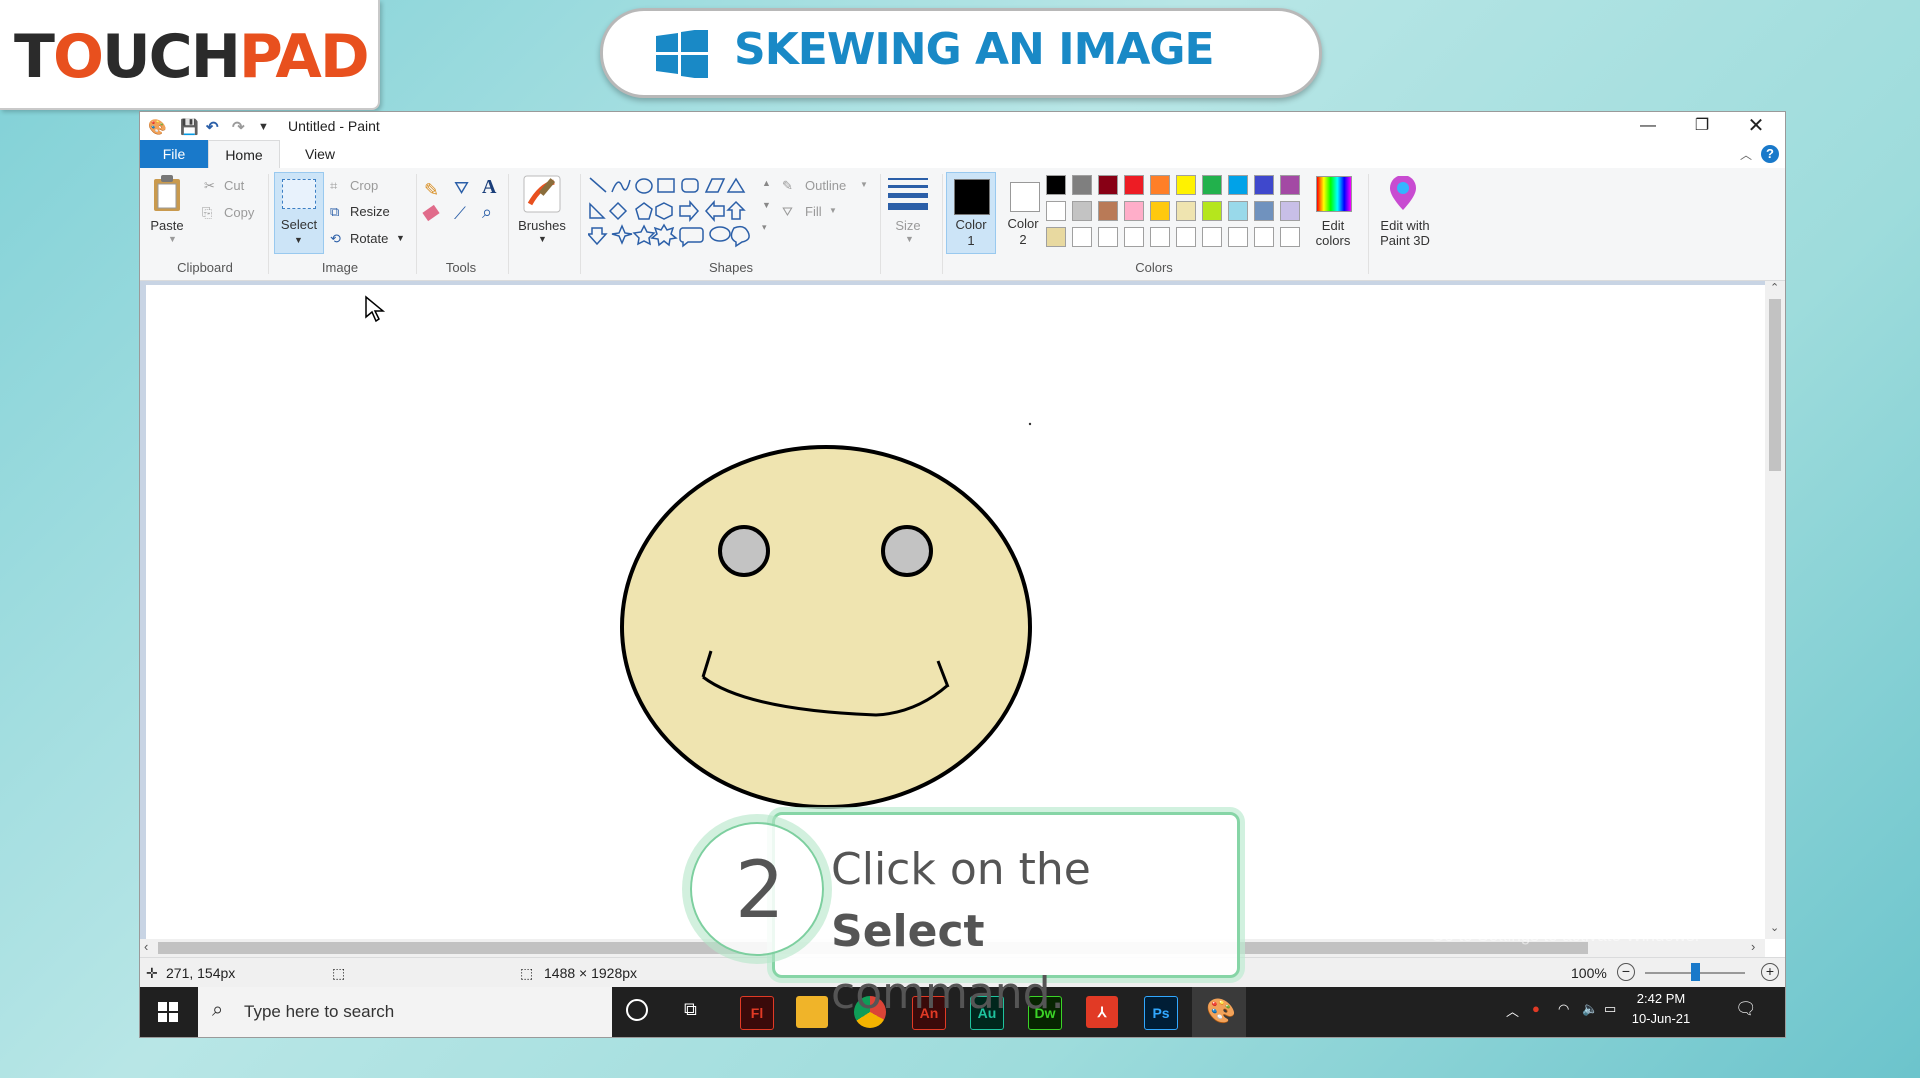  Describe the element at coordinates (1753, 946) in the screenshot. I see `scroll-right-icon: ›` at that location.